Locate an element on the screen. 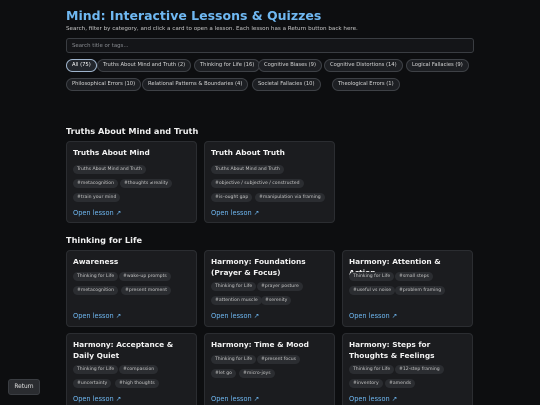  hashtag: #prayer posture is located at coordinates (280, 286).